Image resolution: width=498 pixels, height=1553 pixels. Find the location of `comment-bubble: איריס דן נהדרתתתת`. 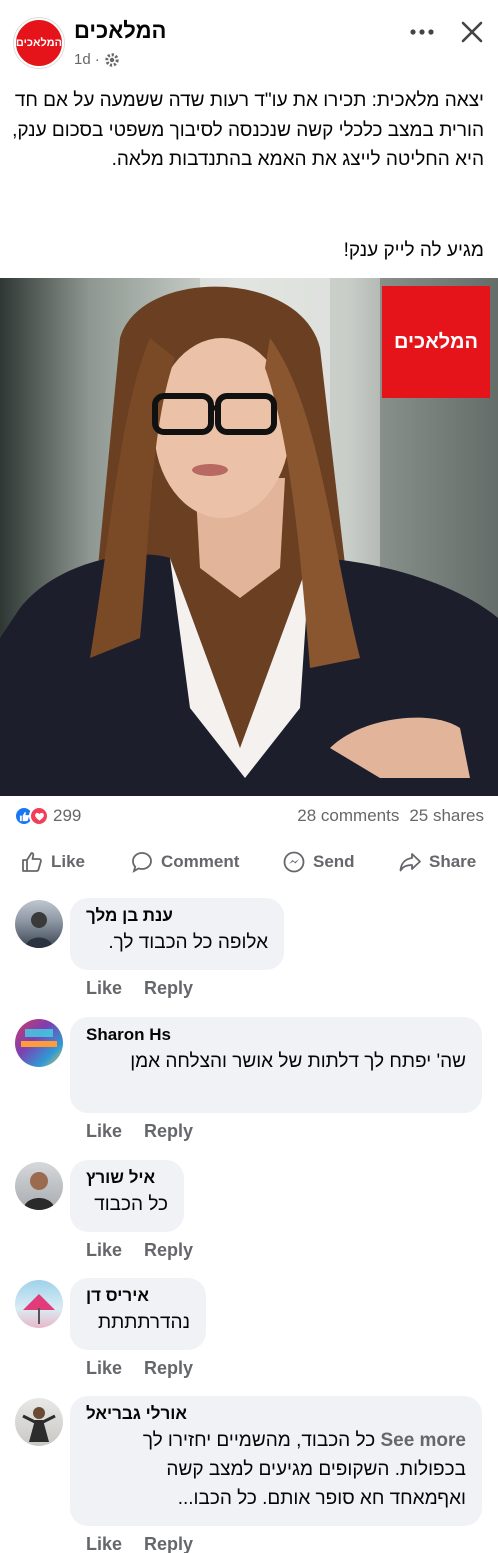

comment-bubble: איריס דן נהדרתתתת is located at coordinates (138, 1314).